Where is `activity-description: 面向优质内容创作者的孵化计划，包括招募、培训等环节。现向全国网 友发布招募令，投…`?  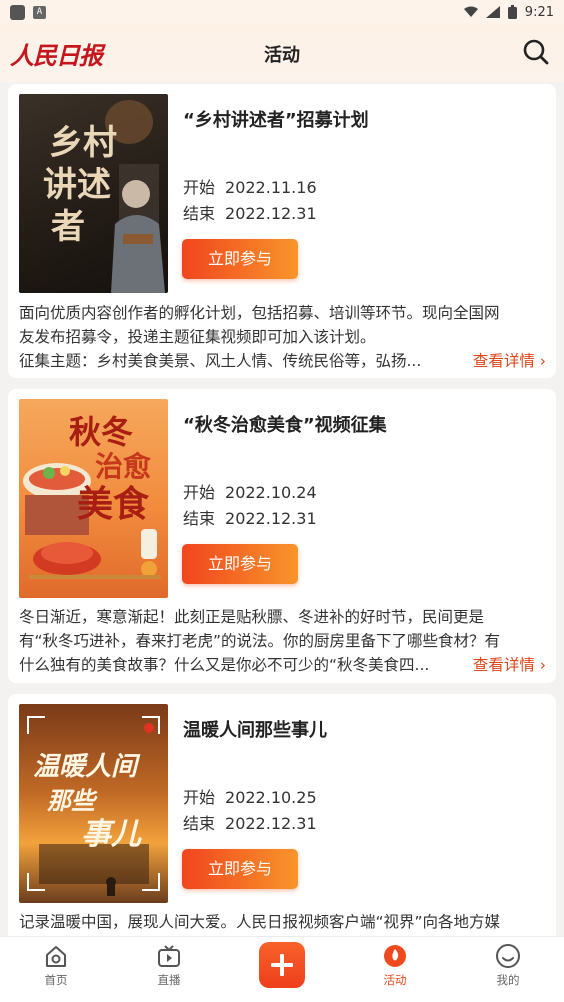 activity-description: 面向优质内容创作者的孵化计划，包括招募、培训等环节。现向全国网 友发布招募令，投… is located at coordinates (259, 337).